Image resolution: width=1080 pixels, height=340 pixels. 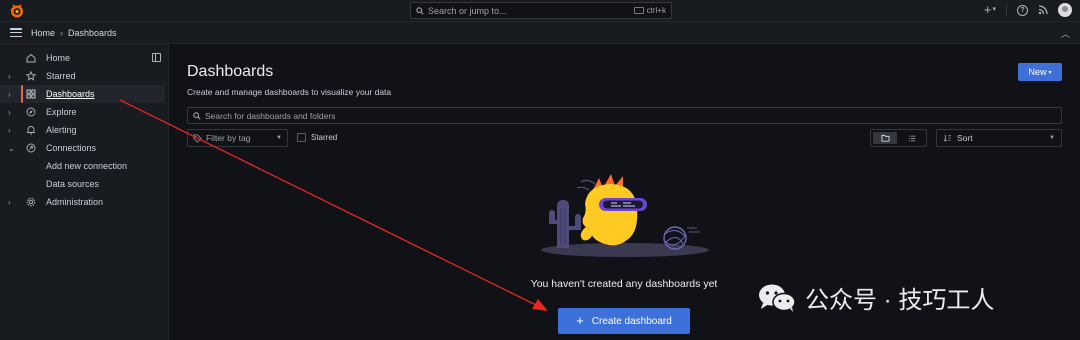 I want to click on starred-filter: Starred, so click(x=317, y=137).